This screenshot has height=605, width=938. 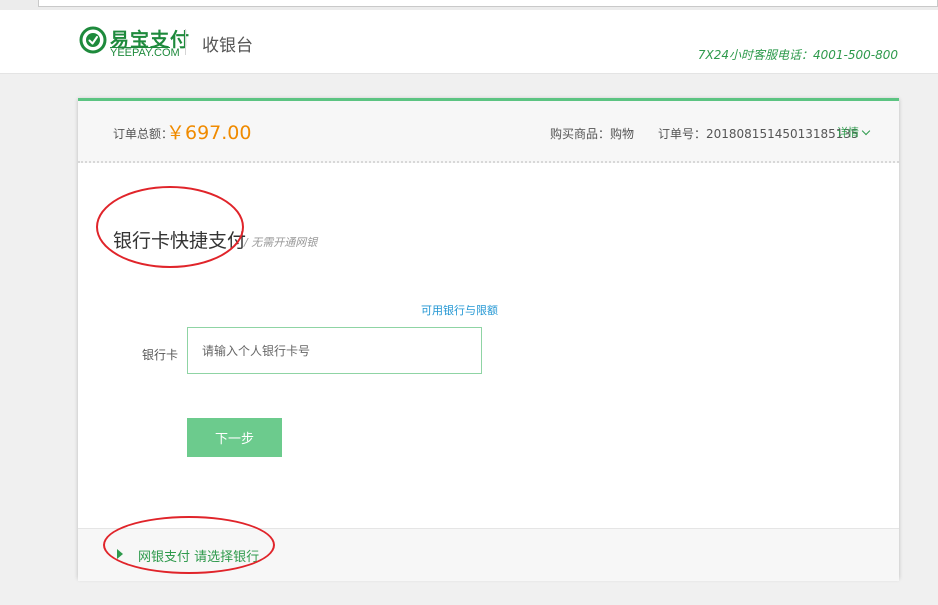 What do you see at coordinates (459, 310) in the screenshot?
I see `bank-limits-link: 可用银行与限额` at bounding box center [459, 310].